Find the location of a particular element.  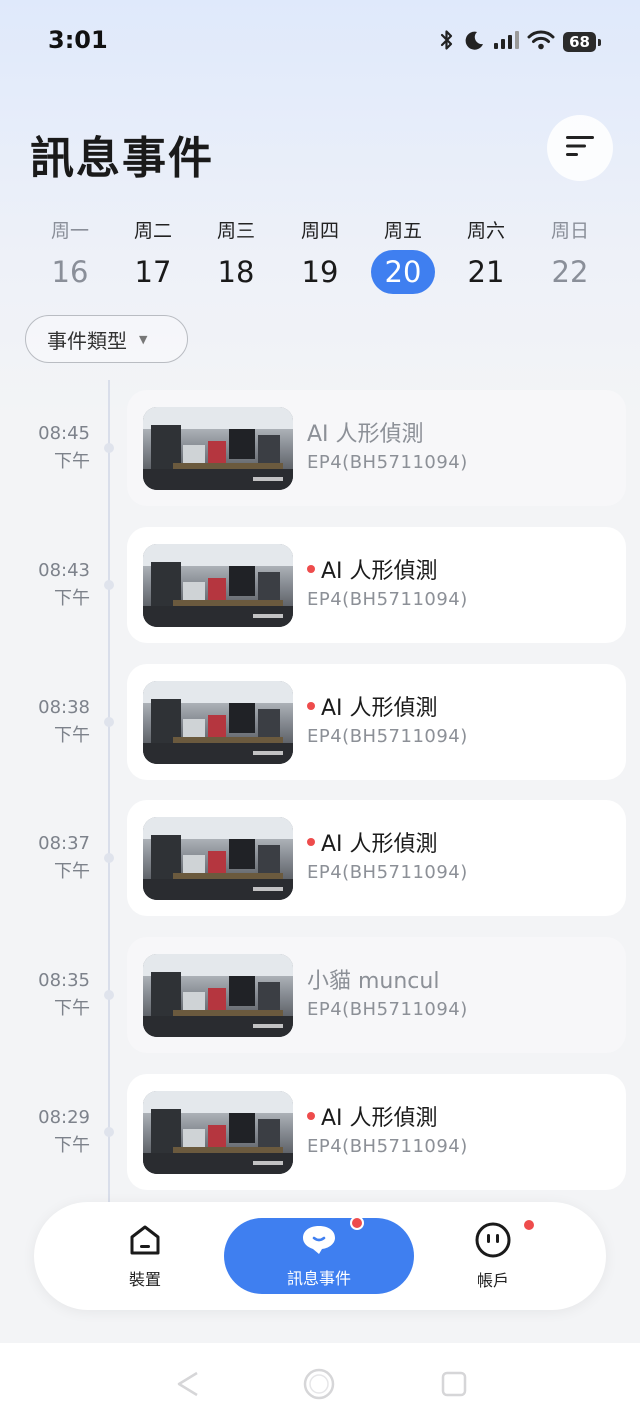

chat-bubble-icon is located at coordinates (319, 1242).